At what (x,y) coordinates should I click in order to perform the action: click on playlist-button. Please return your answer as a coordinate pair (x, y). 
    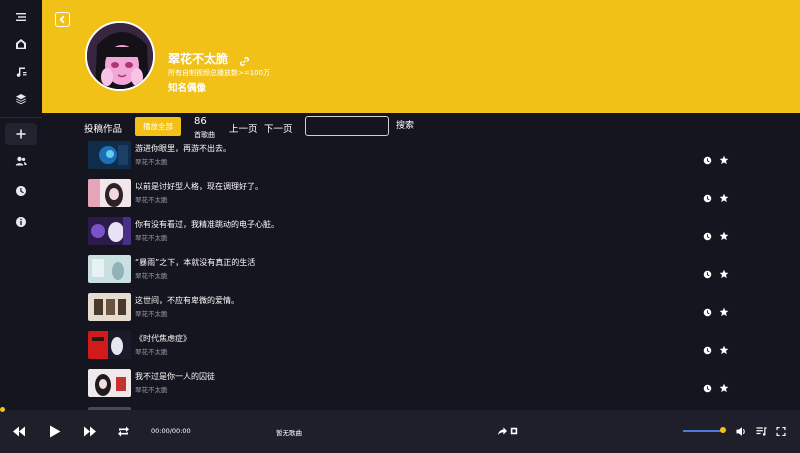
    Looking at the image, I should click on (761, 431).